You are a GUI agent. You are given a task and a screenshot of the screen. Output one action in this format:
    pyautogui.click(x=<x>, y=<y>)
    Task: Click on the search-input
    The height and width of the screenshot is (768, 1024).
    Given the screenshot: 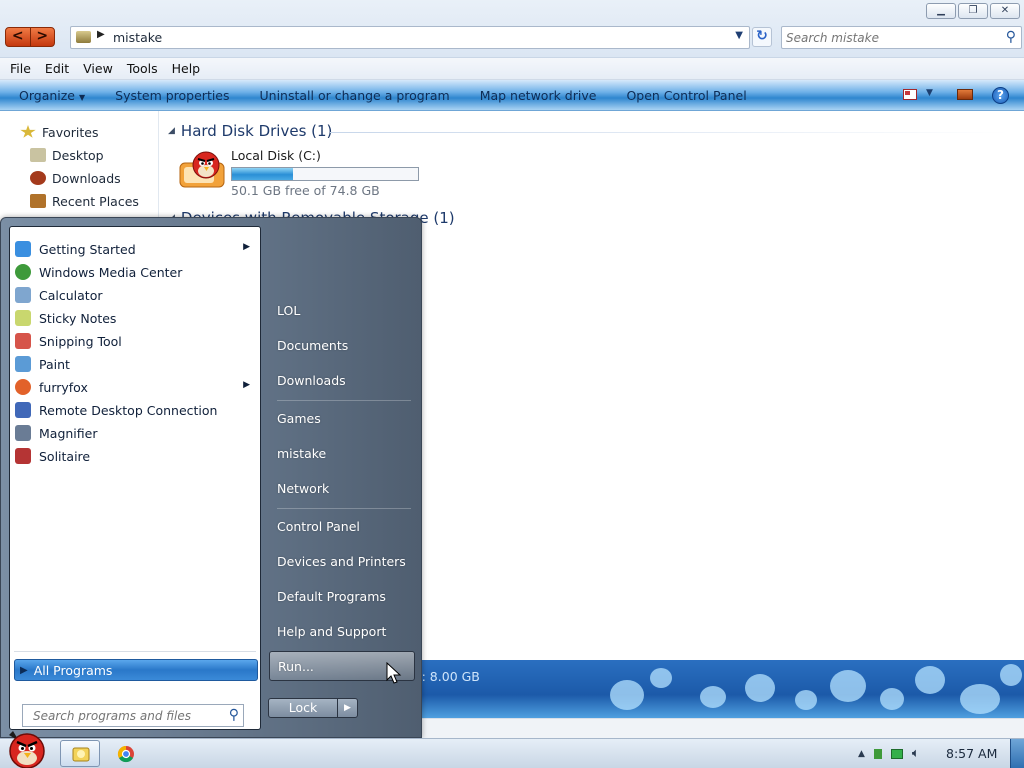 What is the action you would take?
    pyautogui.click(x=891, y=37)
    